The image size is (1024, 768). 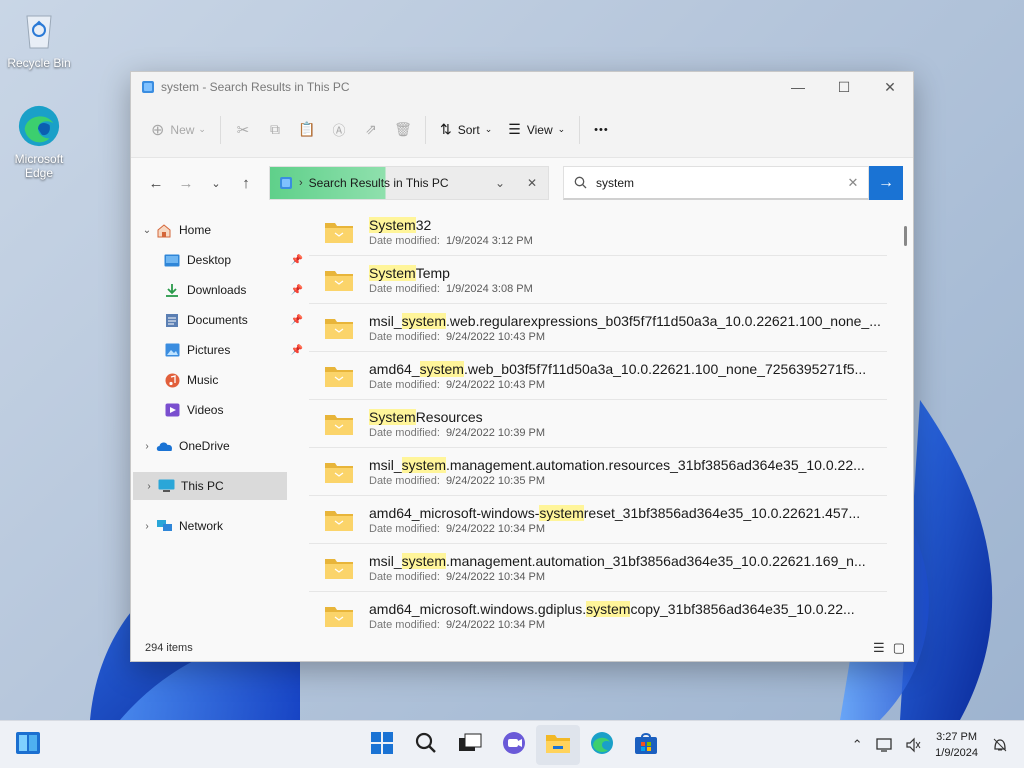 What do you see at coordinates (879, 648) in the screenshot?
I see `details-view-icon: ☰` at bounding box center [879, 648].